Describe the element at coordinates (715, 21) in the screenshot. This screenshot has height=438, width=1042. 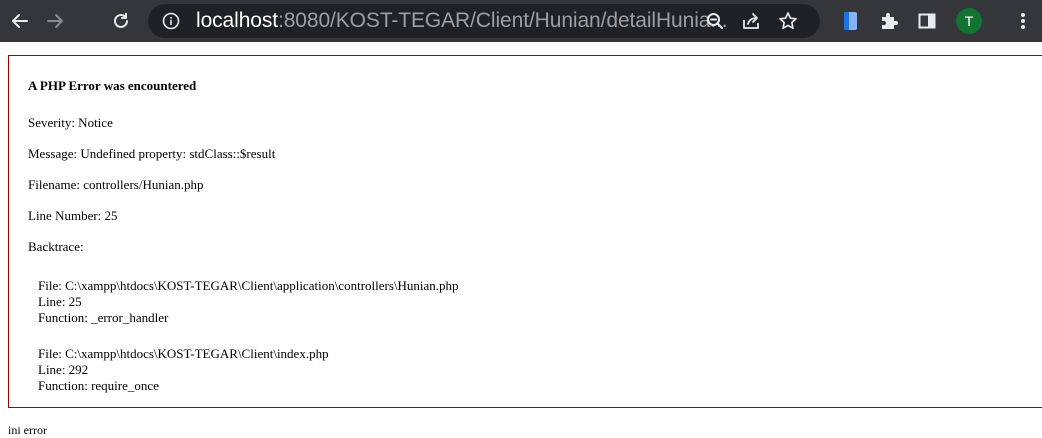
I see `zoom-icon` at that location.